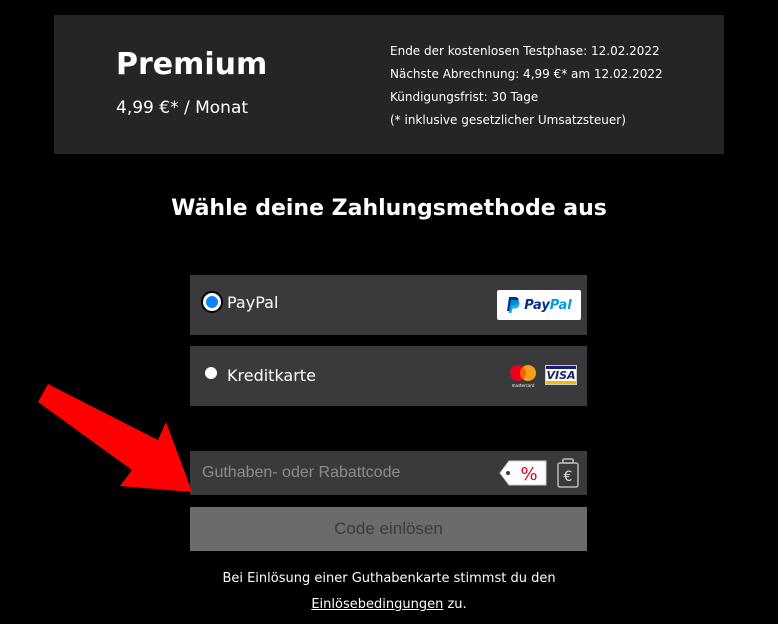  I want to click on gift-card-symbol: €, so click(568, 477).